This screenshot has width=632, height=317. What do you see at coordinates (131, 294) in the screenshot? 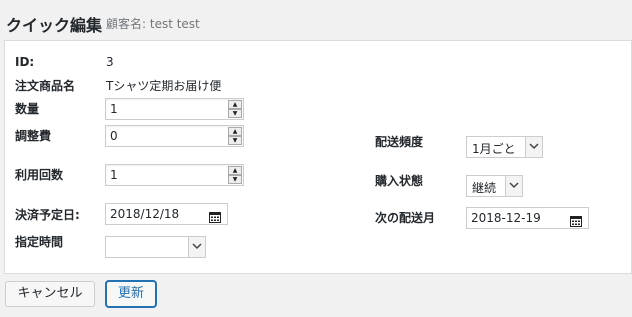
I see `update-button: 更新` at bounding box center [131, 294].